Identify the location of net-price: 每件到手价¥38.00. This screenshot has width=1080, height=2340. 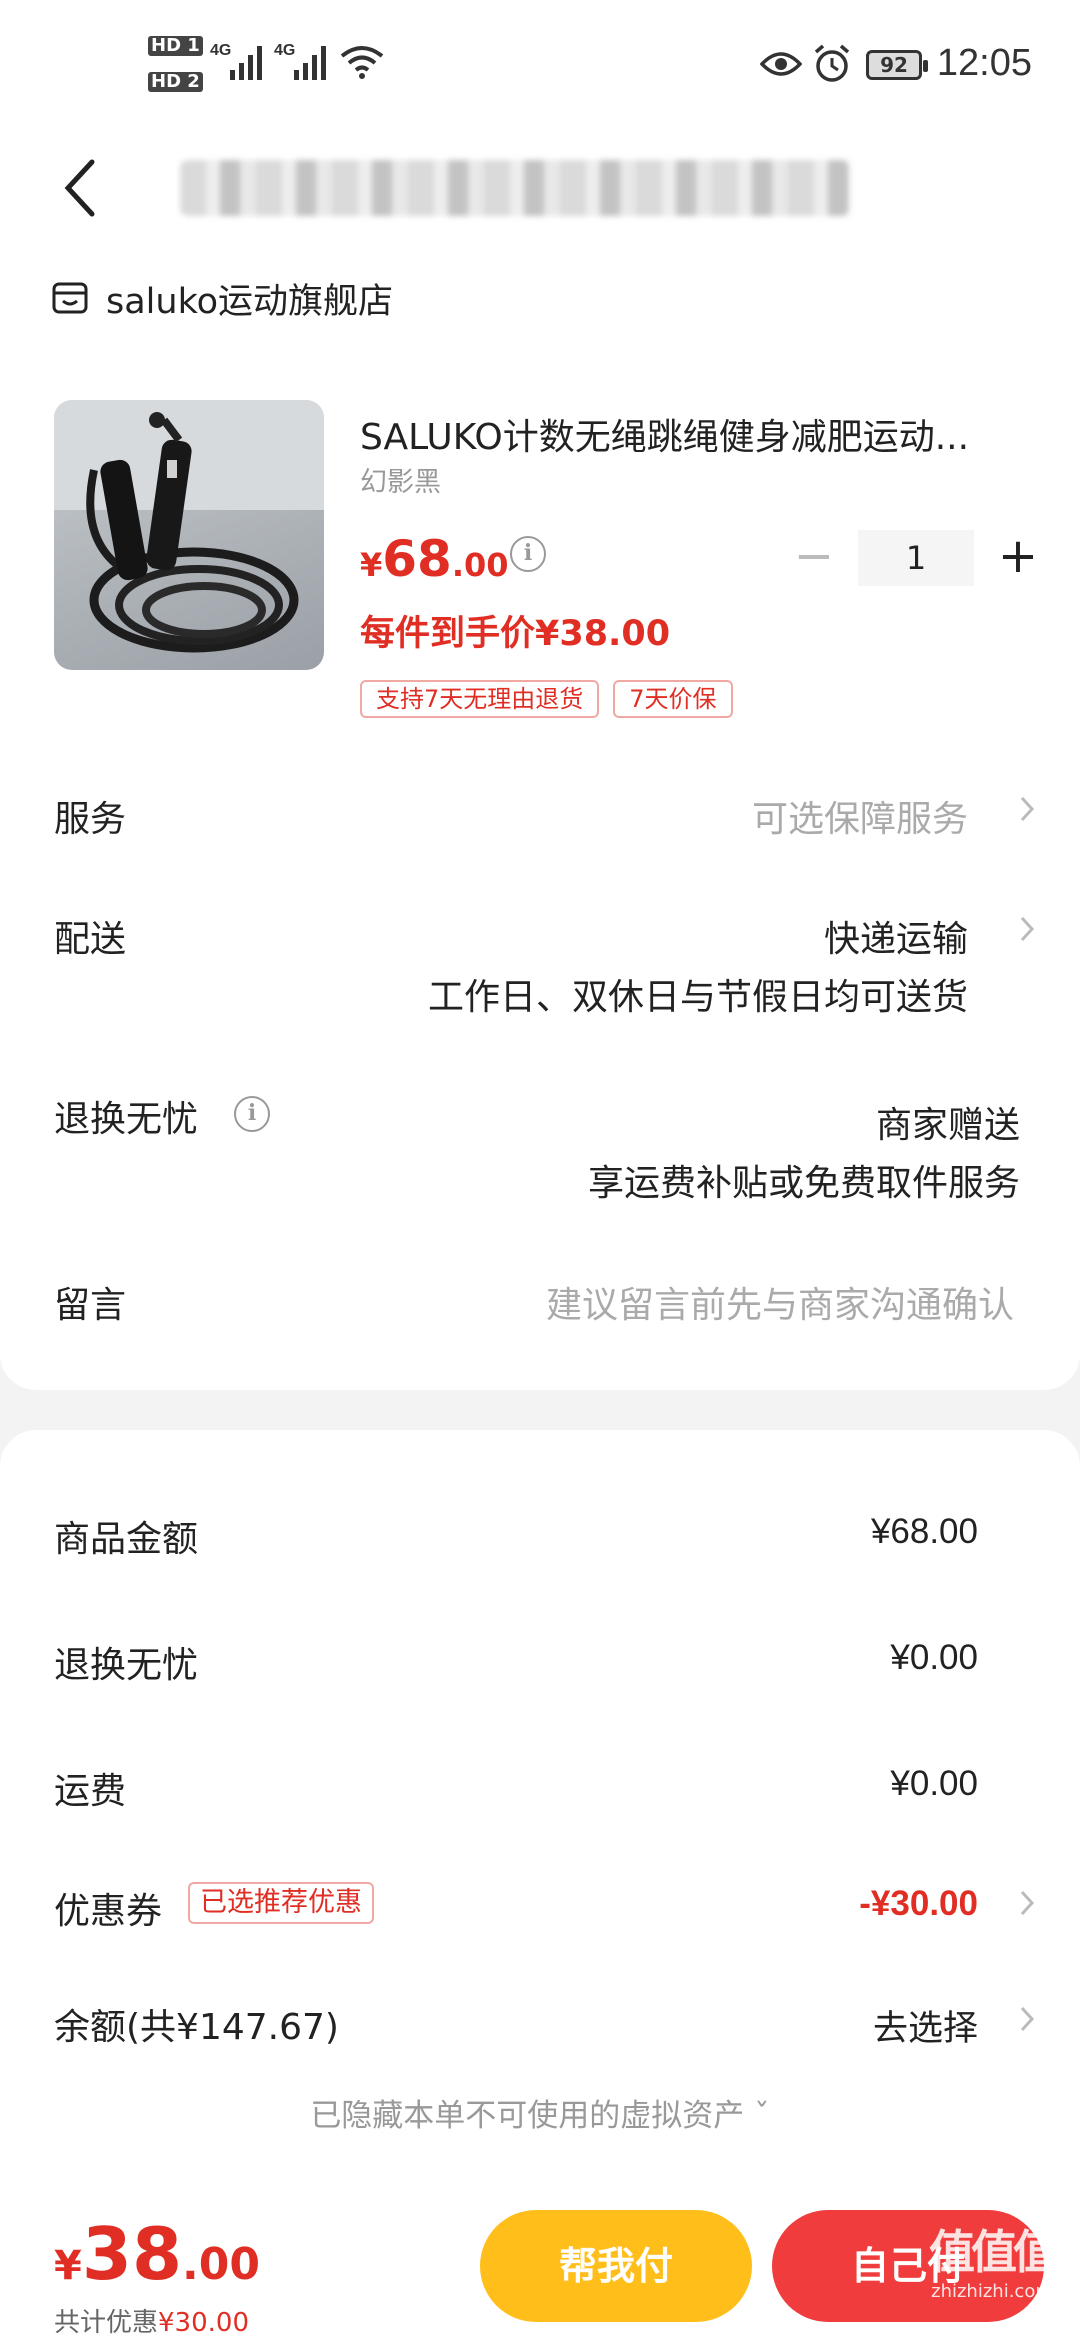
(515, 634).